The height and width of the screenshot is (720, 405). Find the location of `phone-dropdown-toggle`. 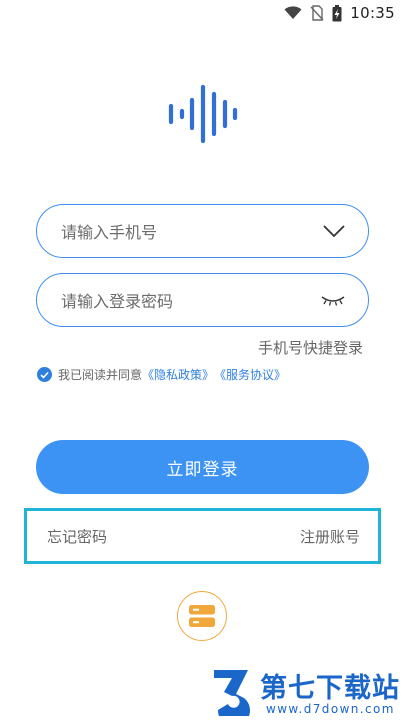

phone-dropdown-toggle is located at coordinates (334, 231).